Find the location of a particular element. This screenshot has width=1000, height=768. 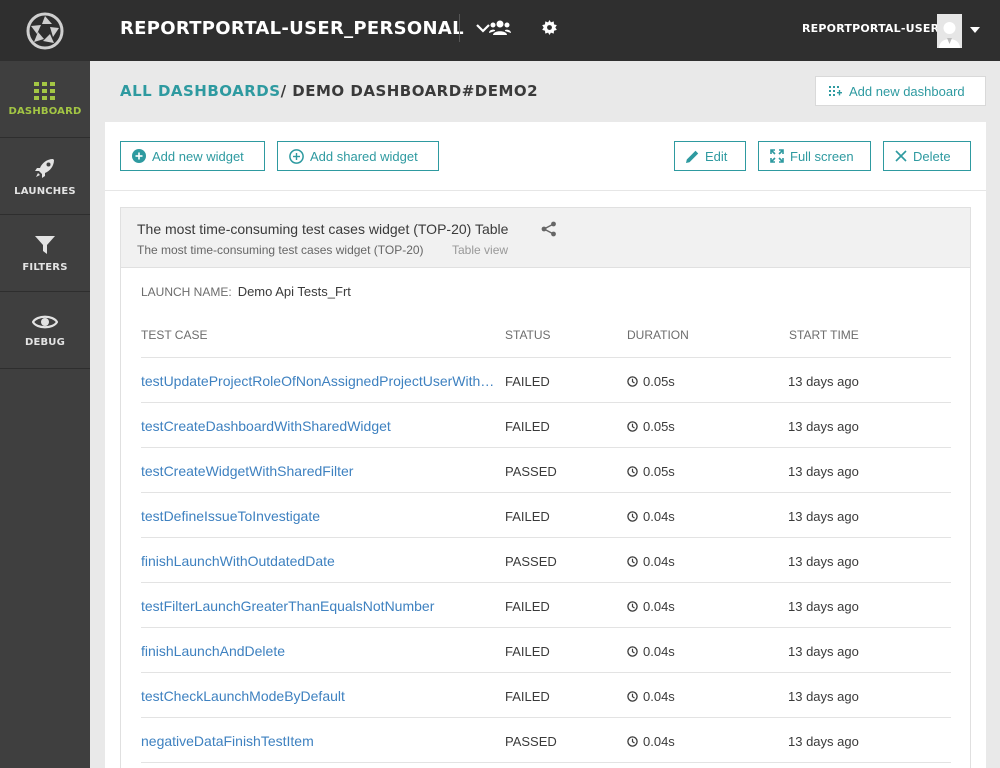

sidebar-item-filters: FILTERS is located at coordinates (45, 253).